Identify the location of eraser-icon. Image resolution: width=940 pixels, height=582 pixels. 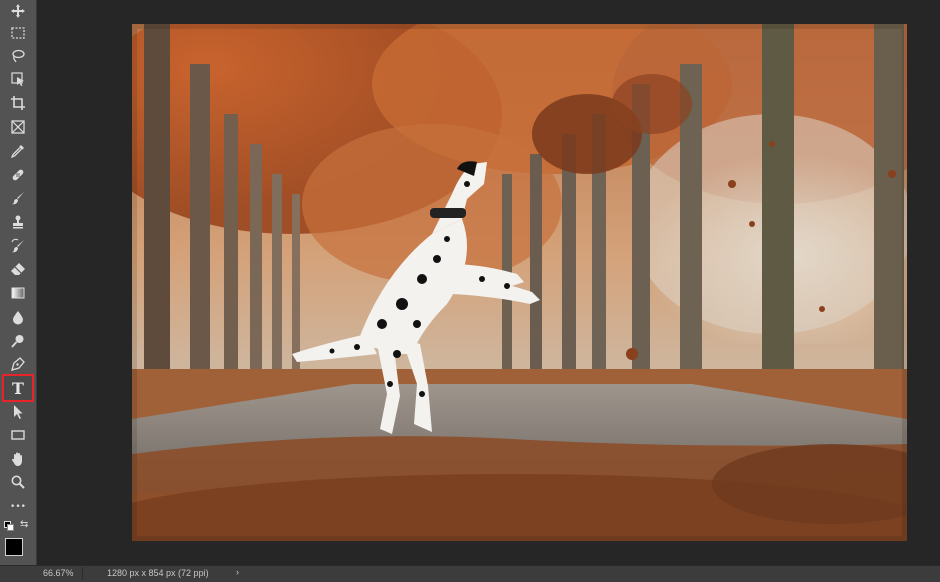
(18, 269).